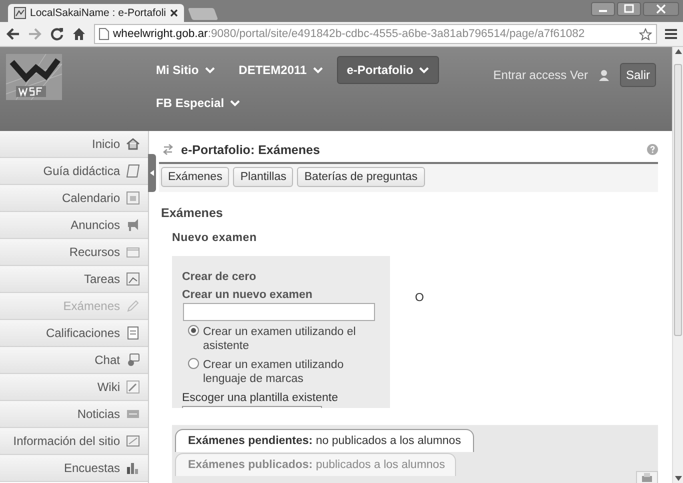 The image size is (683, 483). Describe the element at coordinates (74, 252) in the screenshot. I see `sidebar-item: Recursos` at that location.